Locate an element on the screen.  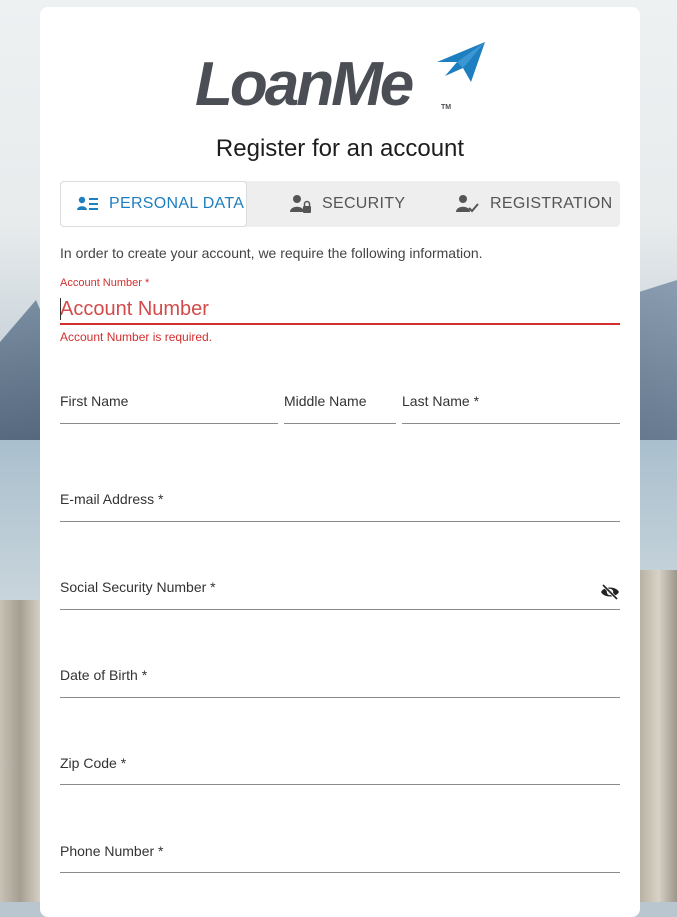
account-number-input is located at coordinates (340, 309).